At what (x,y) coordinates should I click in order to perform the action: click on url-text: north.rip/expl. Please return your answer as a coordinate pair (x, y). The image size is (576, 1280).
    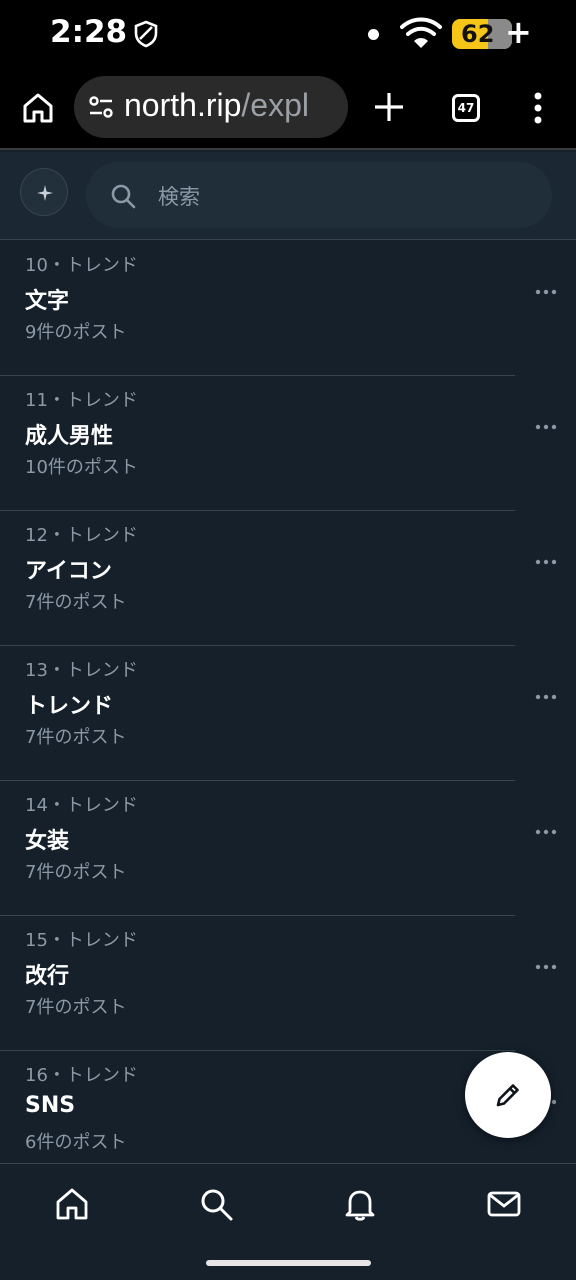
    Looking at the image, I should click on (216, 105).